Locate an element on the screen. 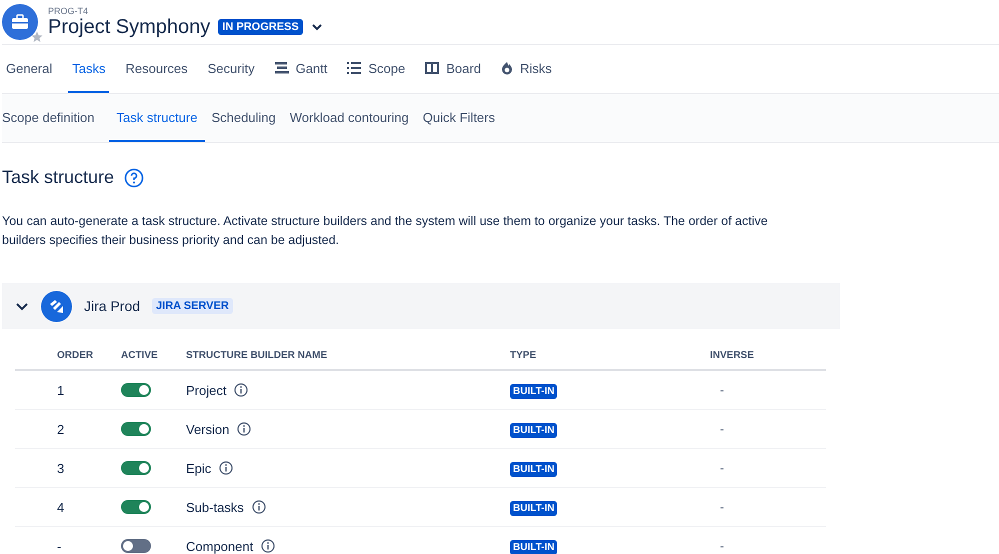  bars-icon is located at coordinates (281, 68).